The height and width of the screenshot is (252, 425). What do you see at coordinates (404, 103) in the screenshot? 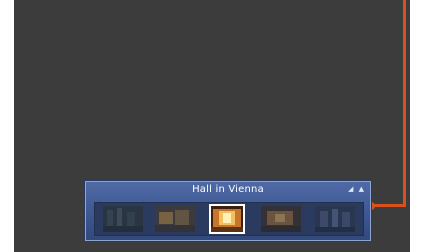
I see `callout-line` at bounding box center [404, 103].